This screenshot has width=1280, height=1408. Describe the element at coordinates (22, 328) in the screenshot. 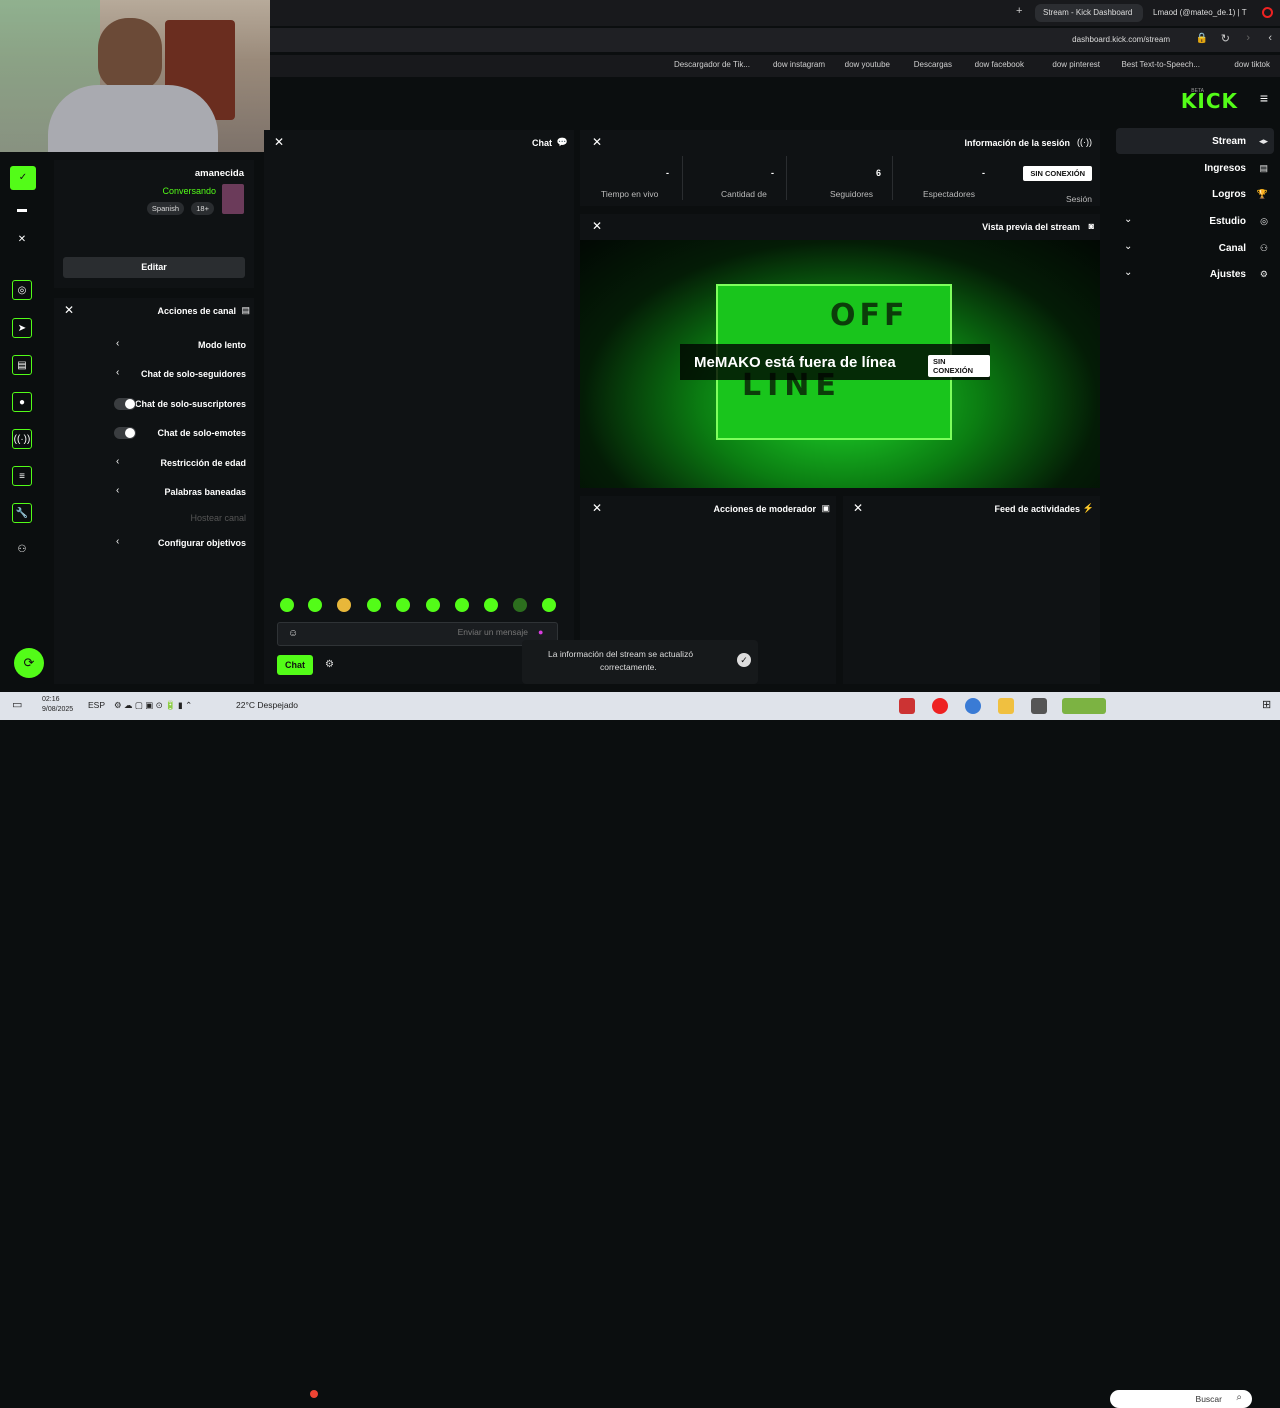

I see `cursor-icon: ➤` at that location.